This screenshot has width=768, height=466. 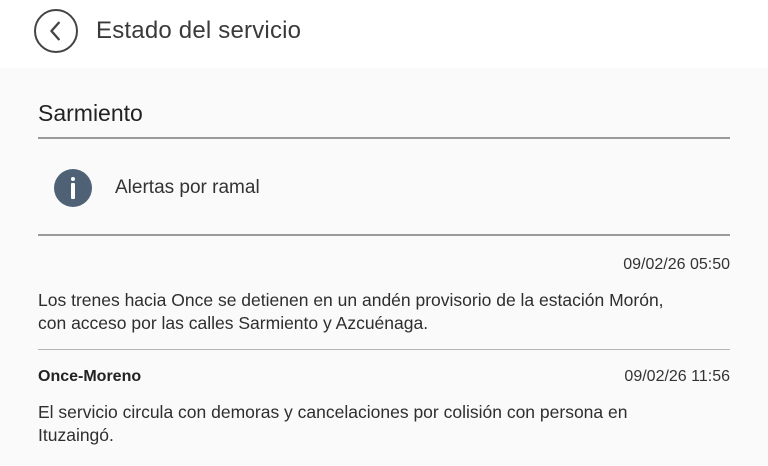 I want to click on page-title: Estado del servicio, so click(x=199, y=30).